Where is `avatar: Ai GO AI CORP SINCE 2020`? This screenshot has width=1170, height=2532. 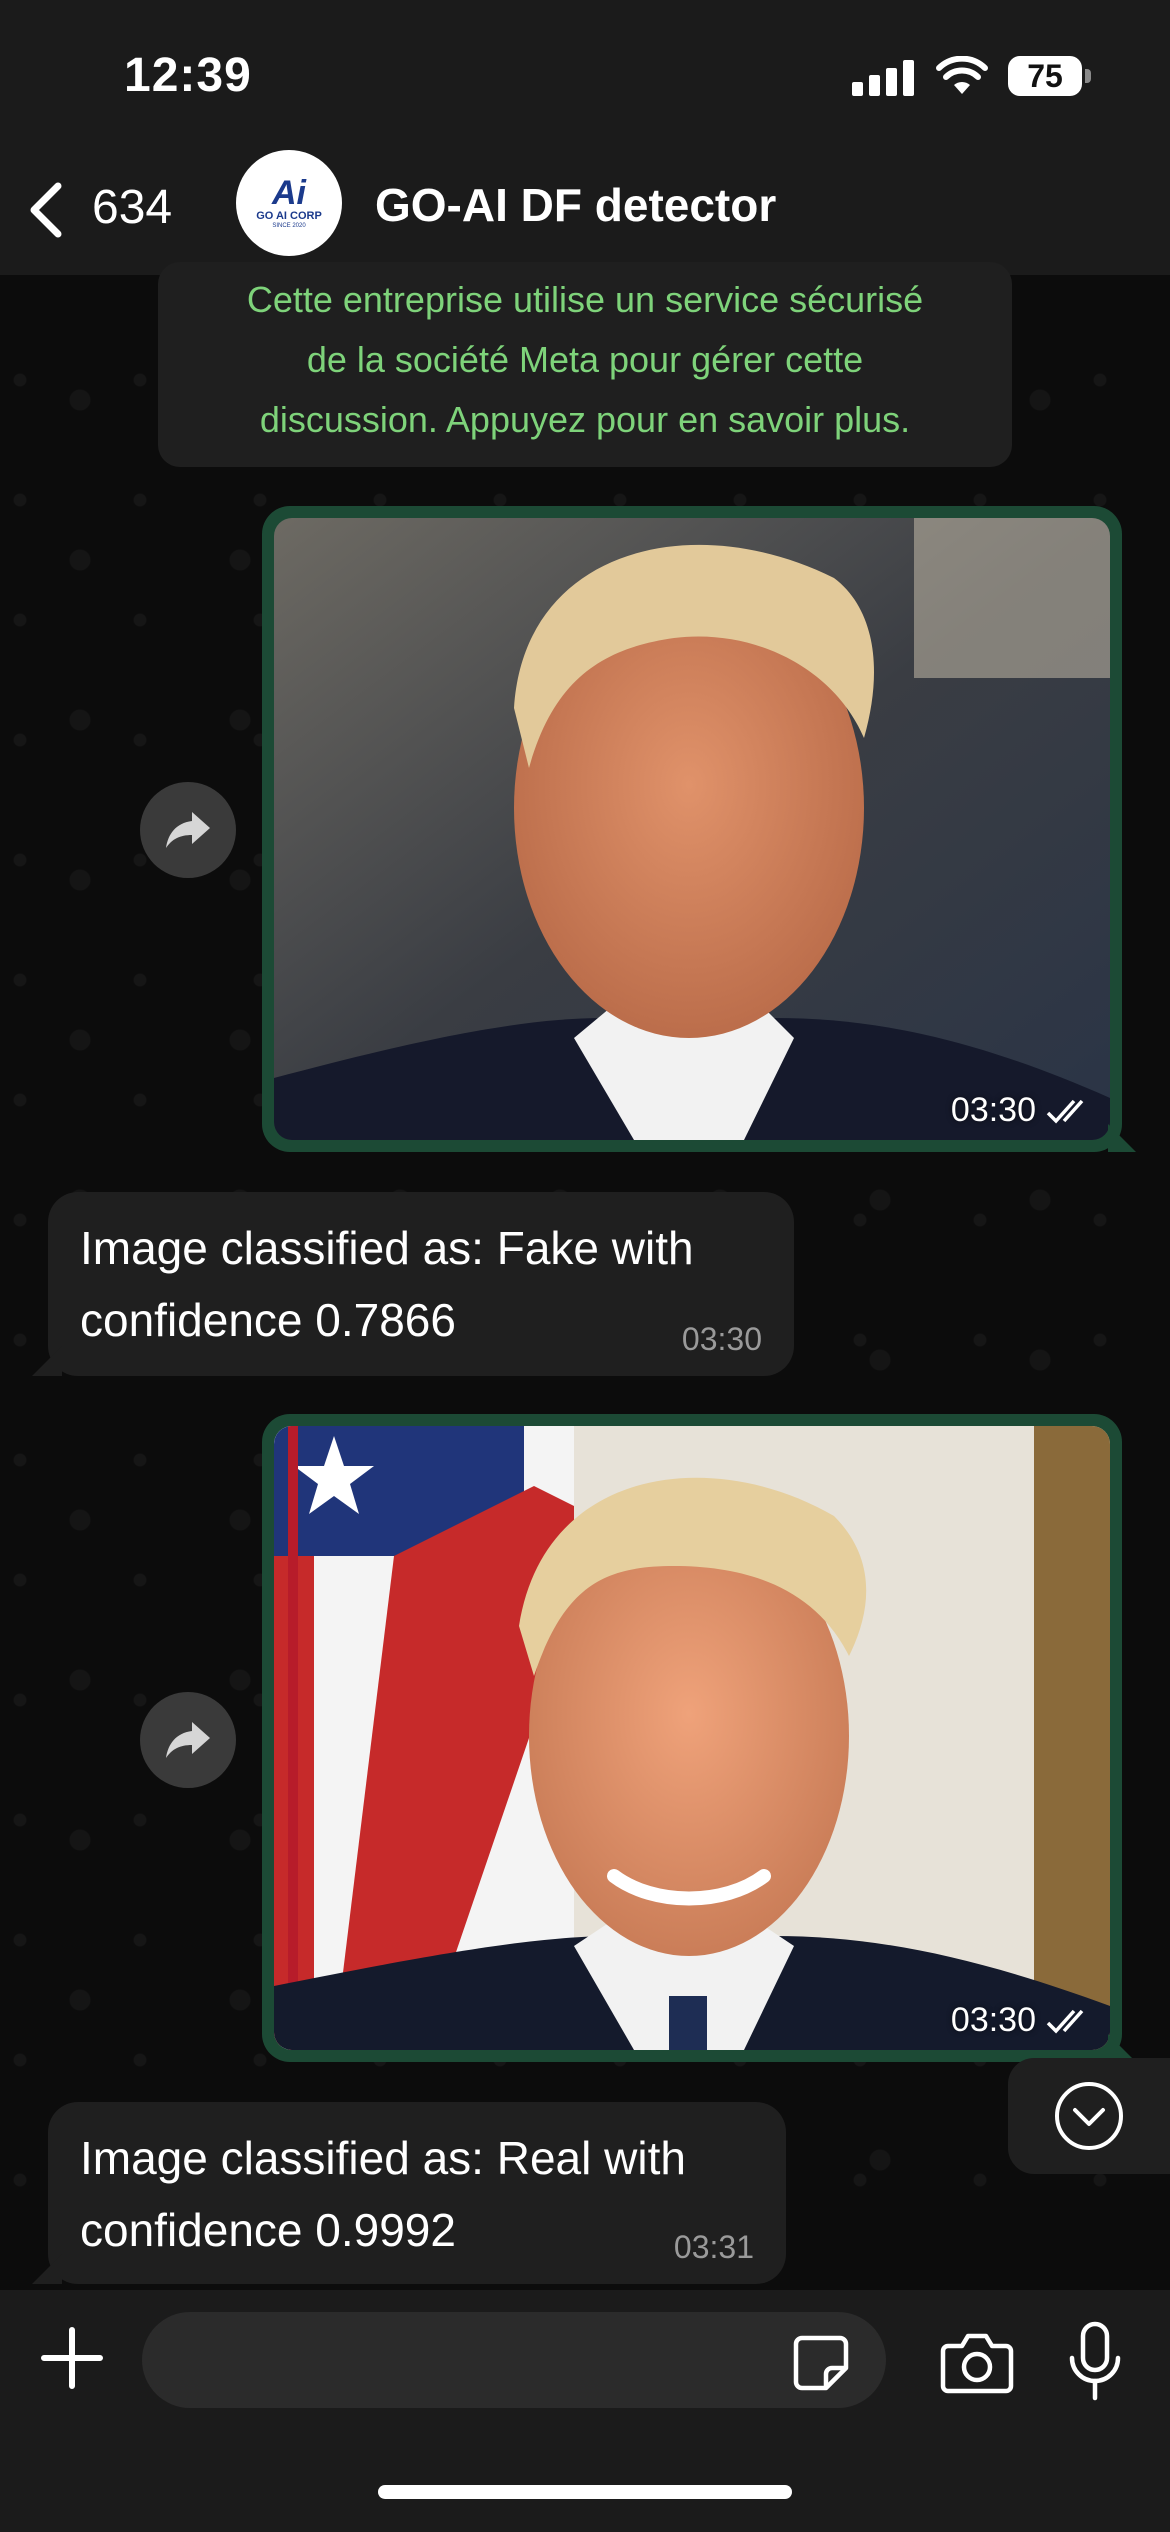
avatar: Ai GO AI CORP SINCE 2020 is located at coordinates (289, 203).